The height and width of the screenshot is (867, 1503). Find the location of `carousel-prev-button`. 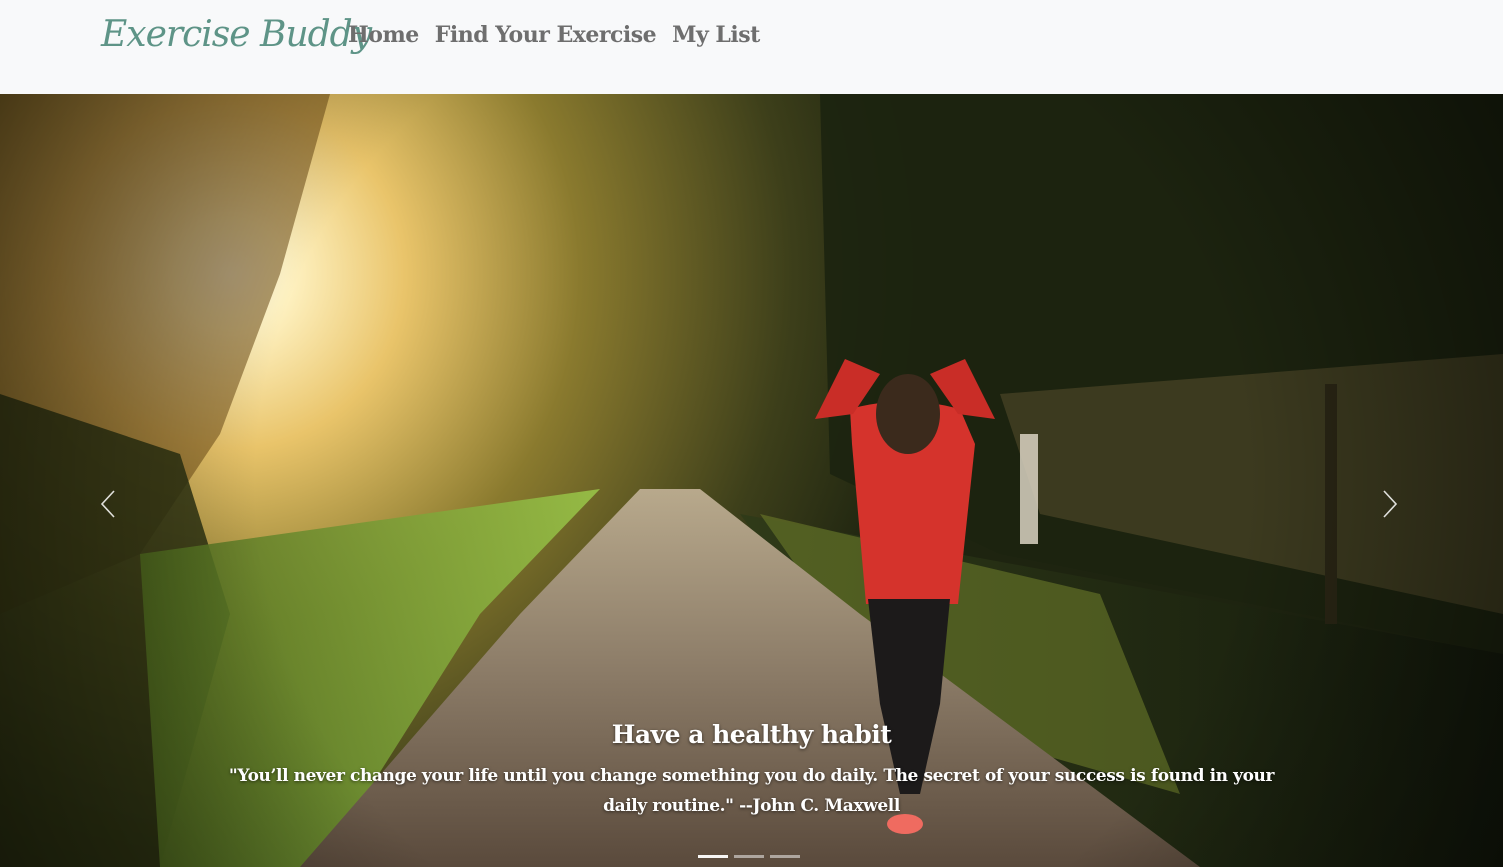

carousel-prev-button is located at coordinates (109, 504).